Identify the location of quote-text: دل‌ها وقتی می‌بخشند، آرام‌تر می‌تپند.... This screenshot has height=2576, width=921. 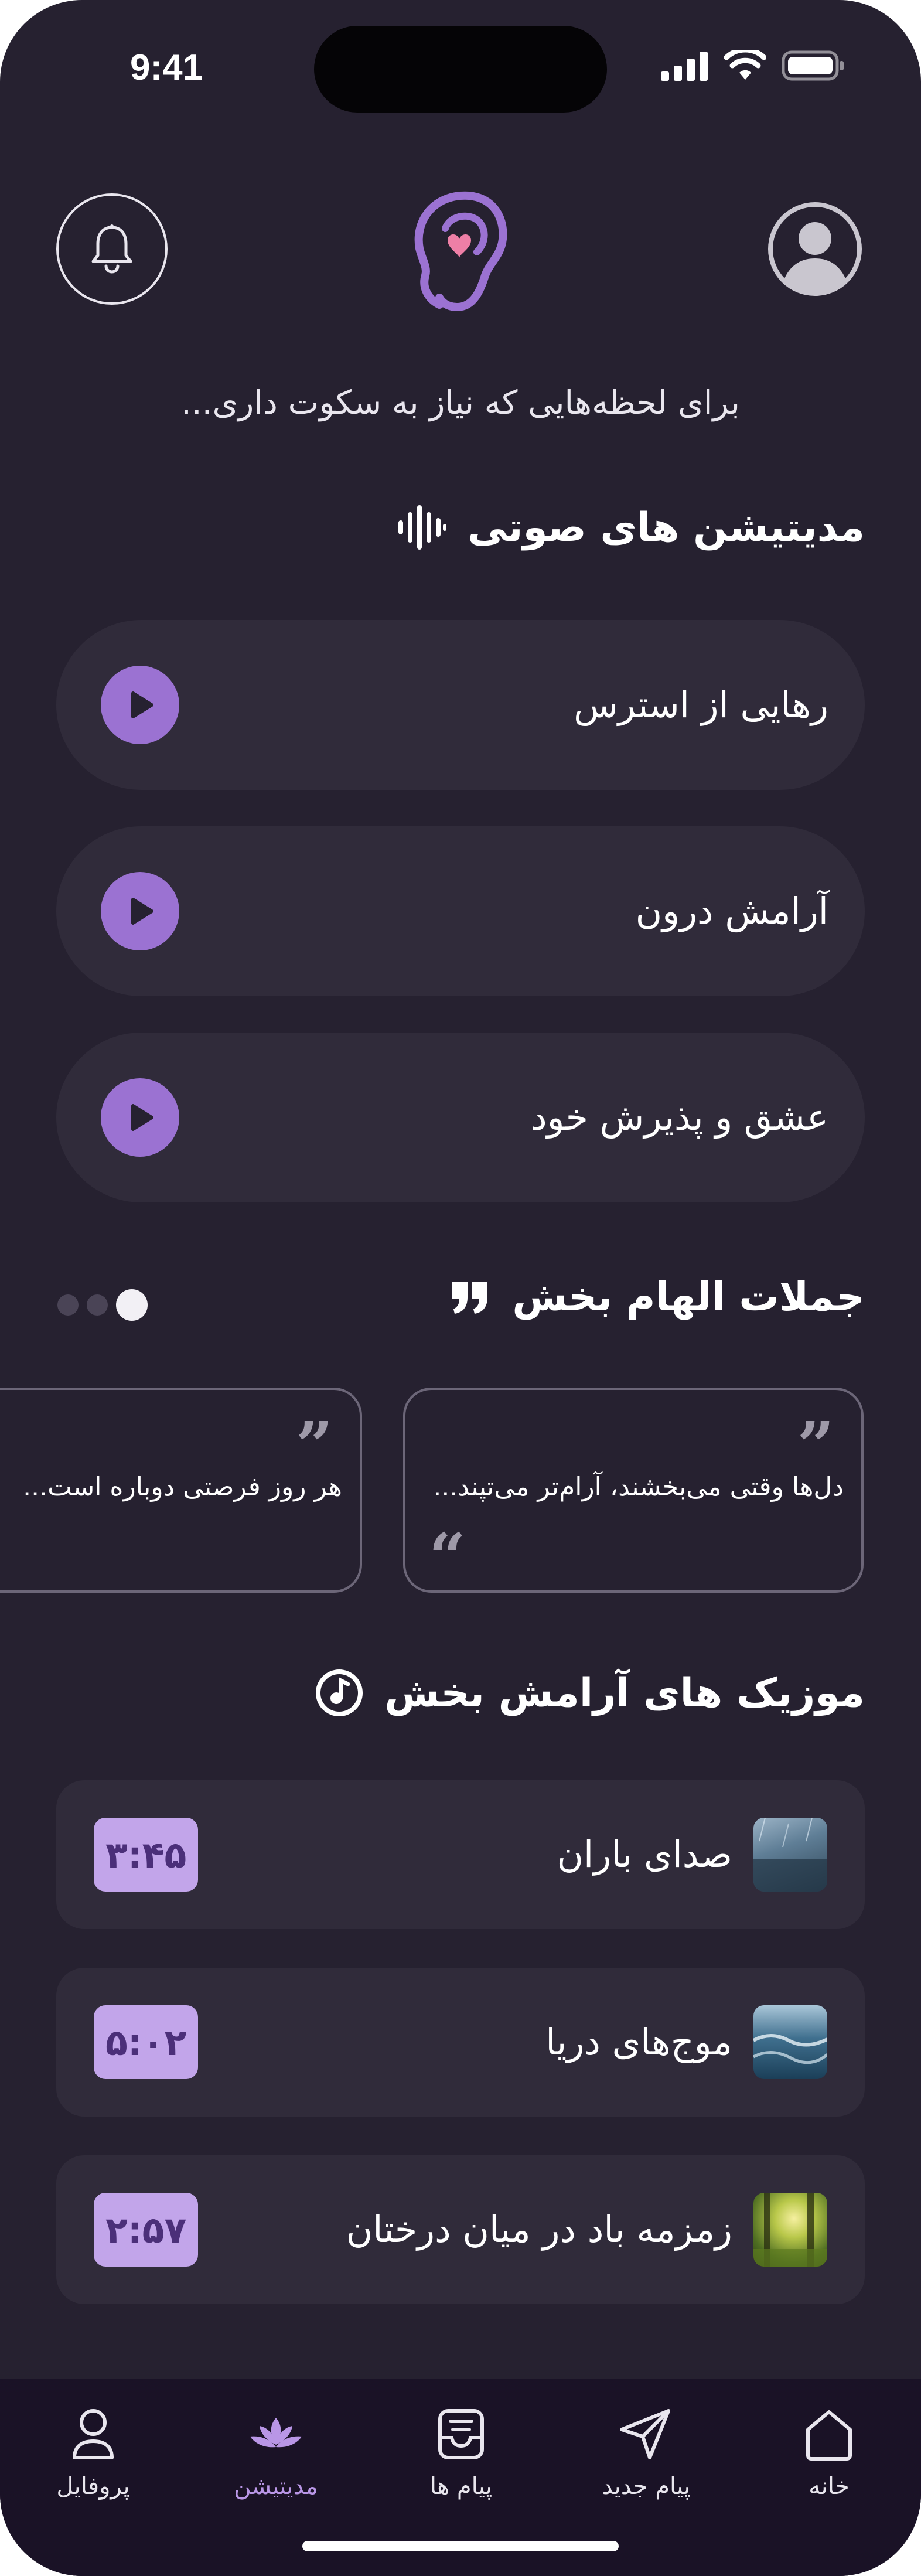
(639, 1487).